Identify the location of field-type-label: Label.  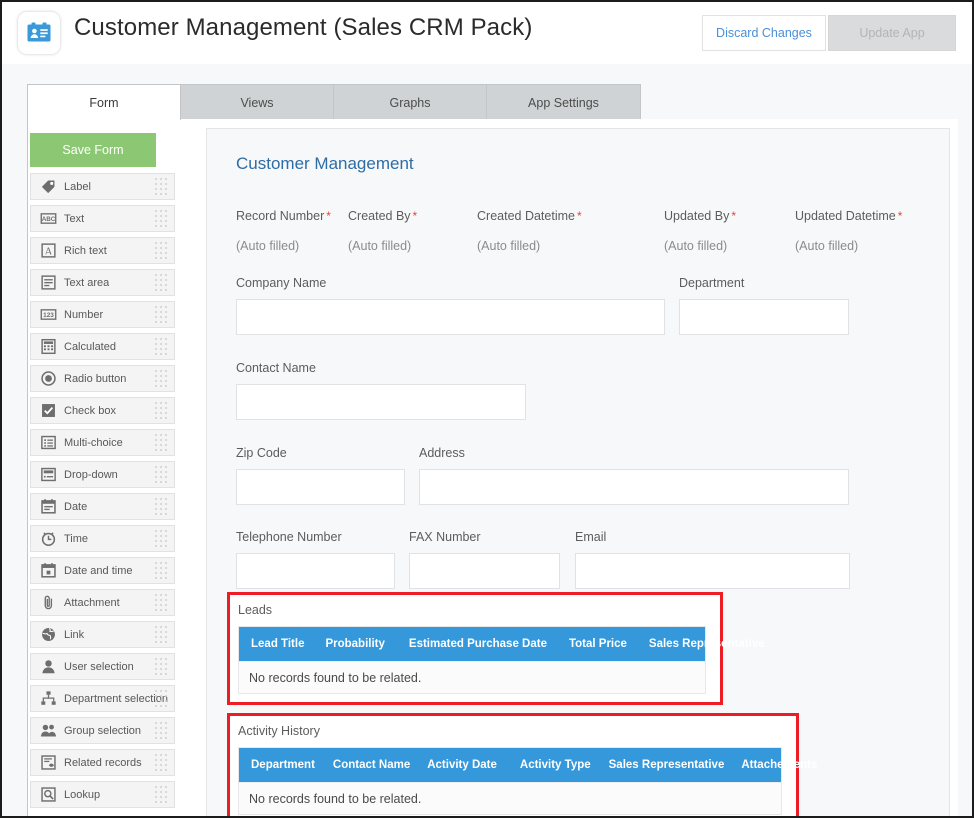
(102, 186).